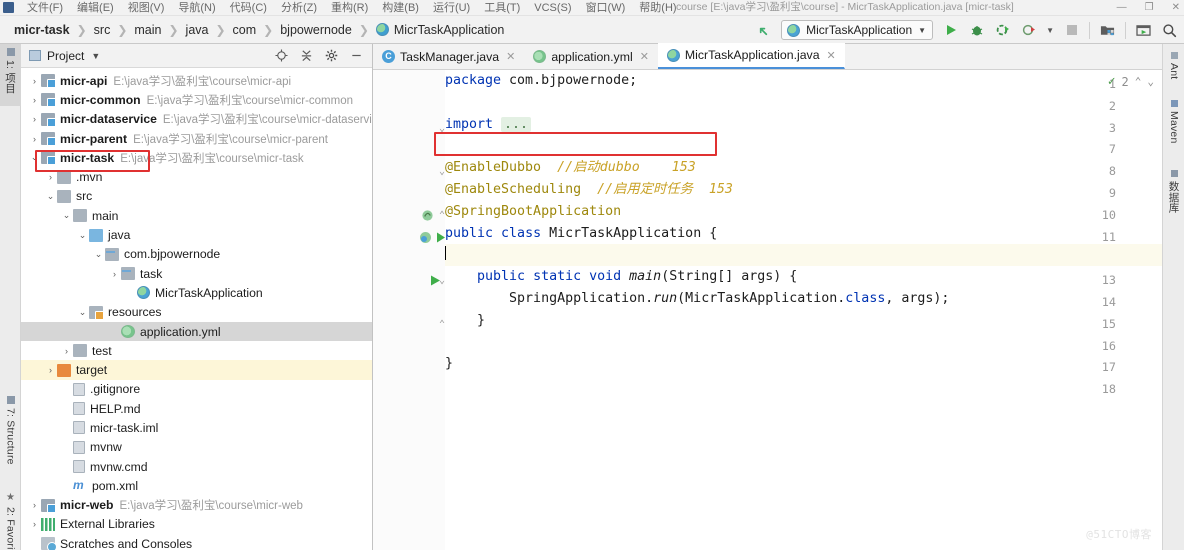 This screenshot has width=1184, height=550. What do you see at coordinates (449, 30) in the screenshot?
I see `breadcrumb-item-6: MicrTaskApplication` at bounding box center [449, 30].